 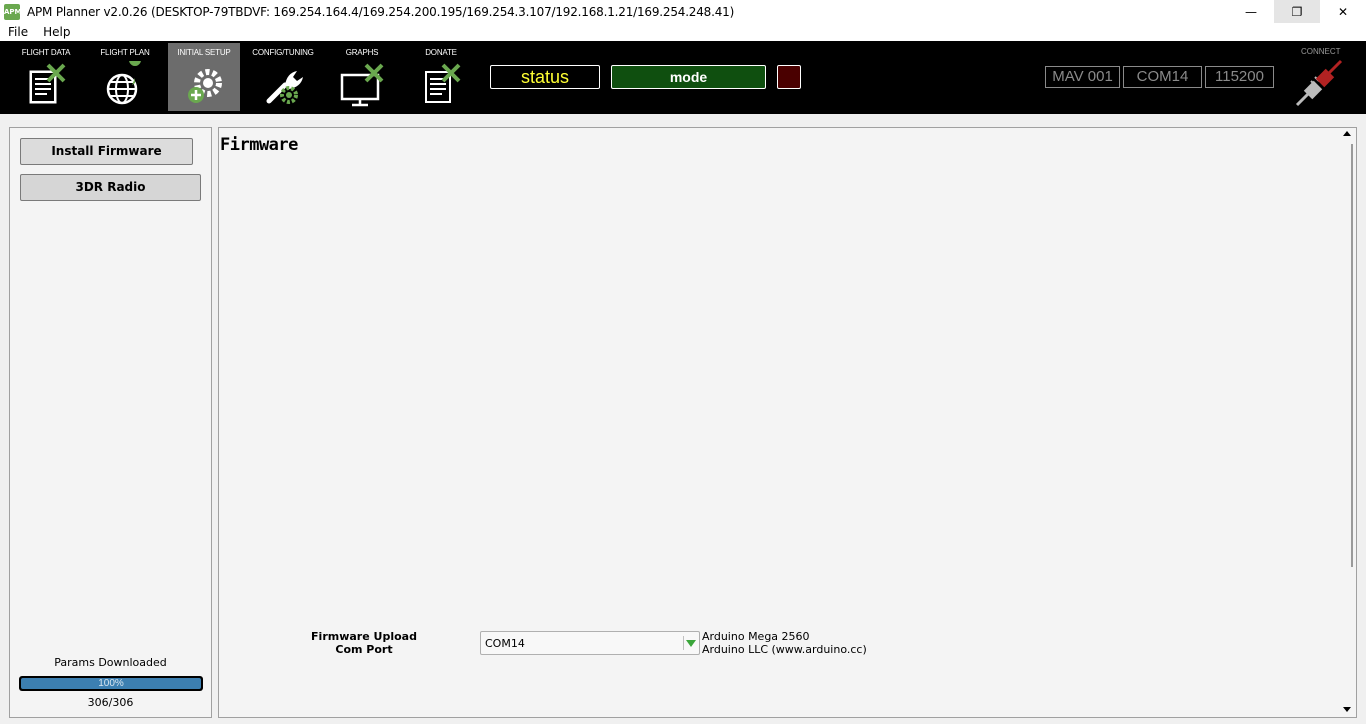 What do you see at coordinates (545, 77) in the screenshot?
I see `status-indicator: status` at bounding box center [545, 77].